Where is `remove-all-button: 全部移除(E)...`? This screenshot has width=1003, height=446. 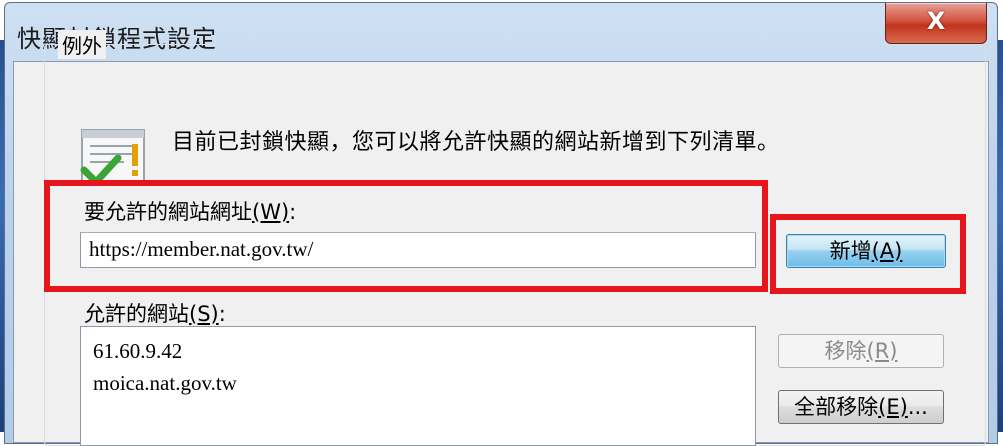
remove-all-button: 全部移除(E)... is located at coordinates (861, 407).